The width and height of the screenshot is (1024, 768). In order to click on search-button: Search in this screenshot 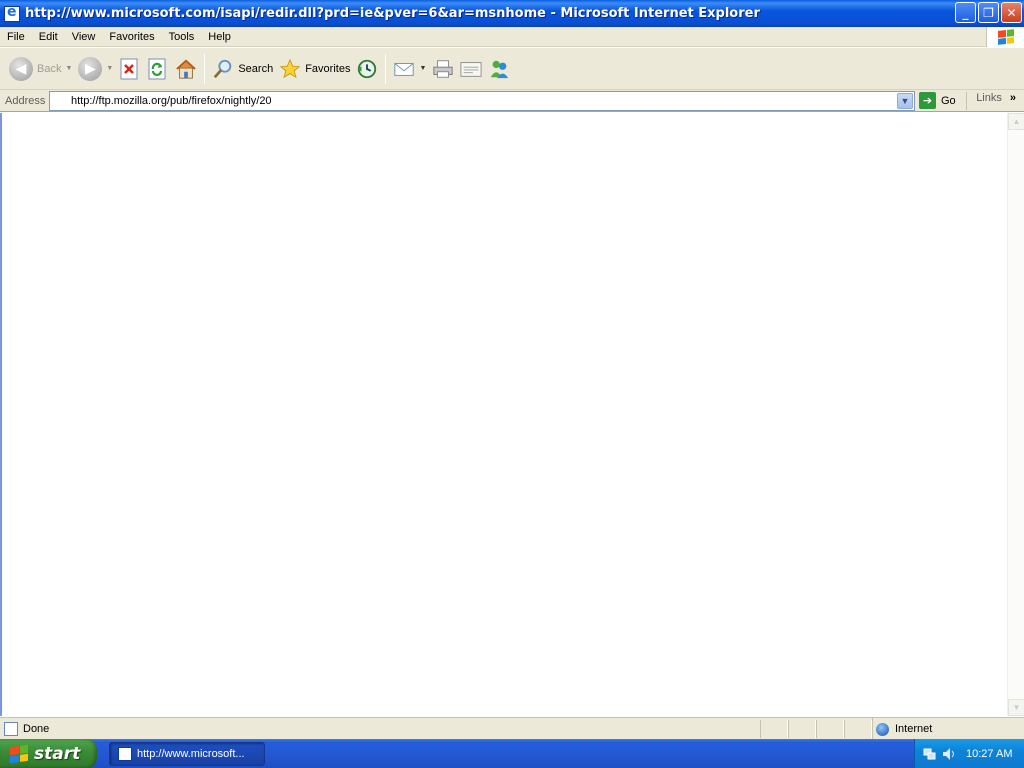, I will do `click(242, 69)`.